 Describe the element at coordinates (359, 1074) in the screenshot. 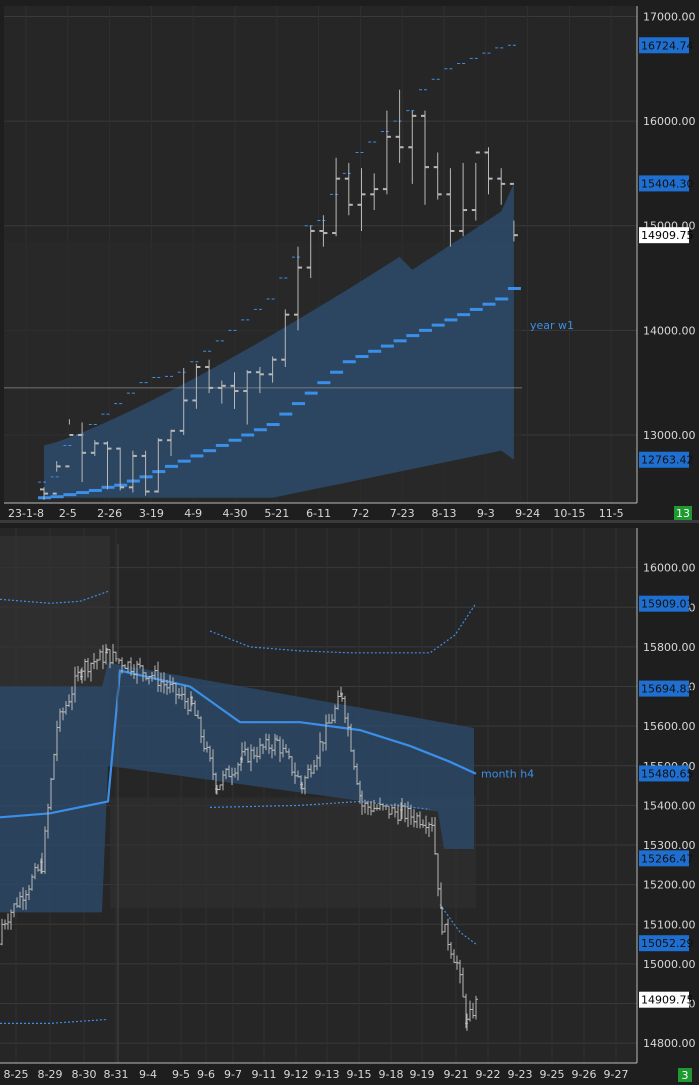

I see `x-tick-label: 9-15` at that location.